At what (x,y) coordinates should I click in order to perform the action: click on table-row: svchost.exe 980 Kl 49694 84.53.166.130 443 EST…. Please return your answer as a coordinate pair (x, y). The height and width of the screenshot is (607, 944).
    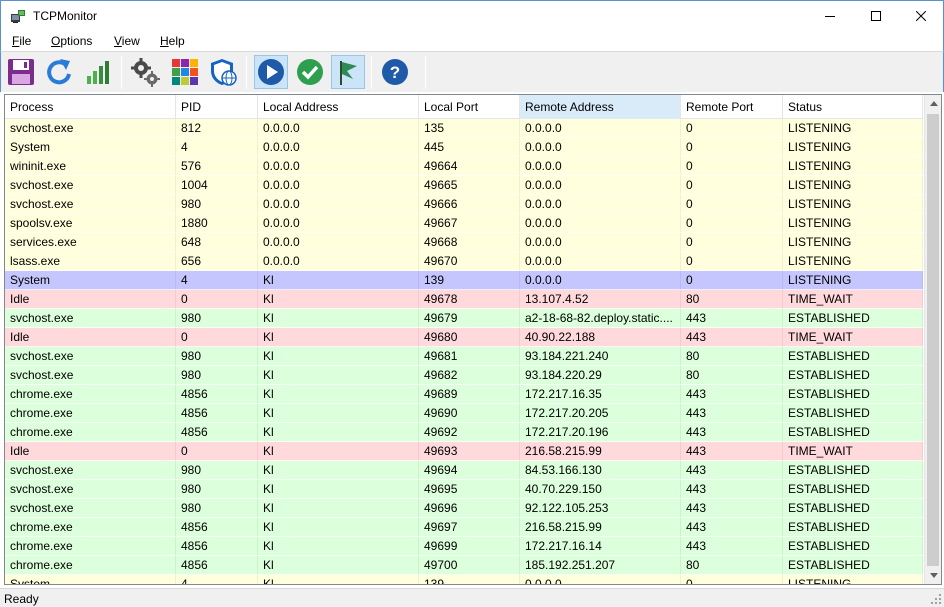
    Looking at the image, I should click on (464, 470).